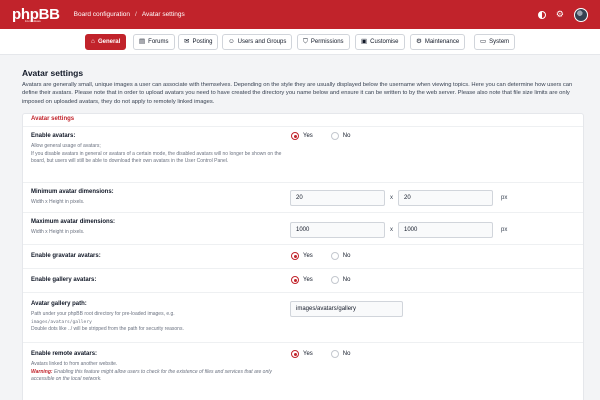 This screenshot has width=600, height=400. What do you see at coordinates (142, 41) in the screenshot?
I see `forums-icon: ▤` at bounding box center [142, 41].